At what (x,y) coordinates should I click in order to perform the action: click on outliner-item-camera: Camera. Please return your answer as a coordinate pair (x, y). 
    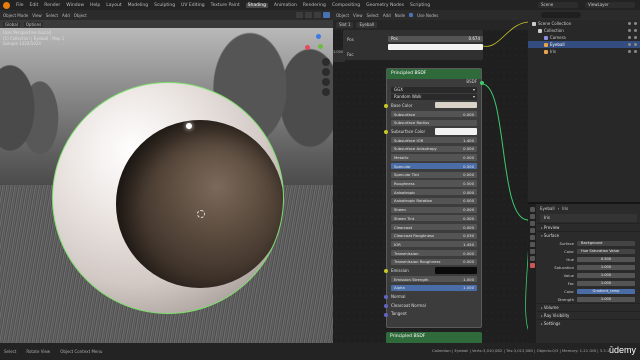
    Looking at the image, I should click on (584, 37).